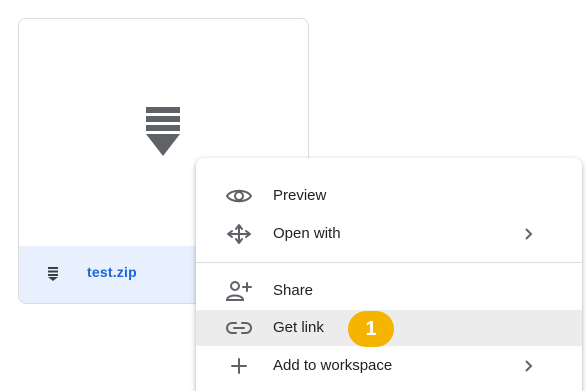 This screenshot has height=391, width=586. What do you see at coordinates (163, 131) in the screenshot?
I see `zip-file-icon` at bounding box center [163, 131].